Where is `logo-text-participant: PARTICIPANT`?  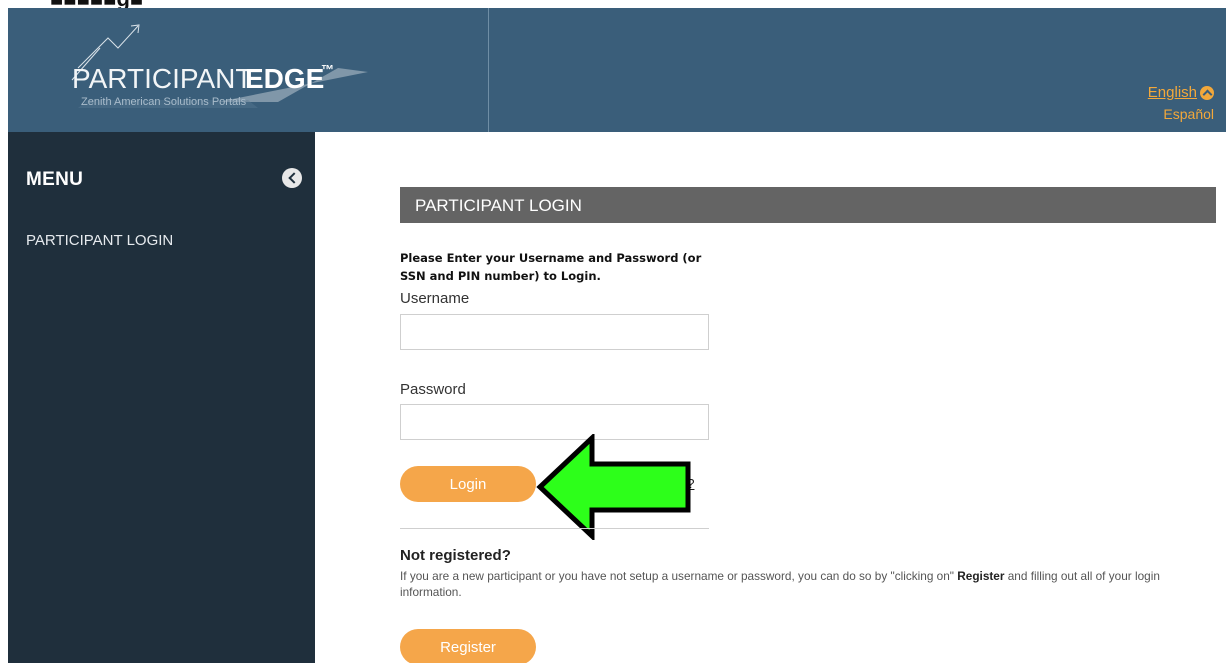 logo-text-participant: PARTICIPANT is located at coordinates (162, 78).